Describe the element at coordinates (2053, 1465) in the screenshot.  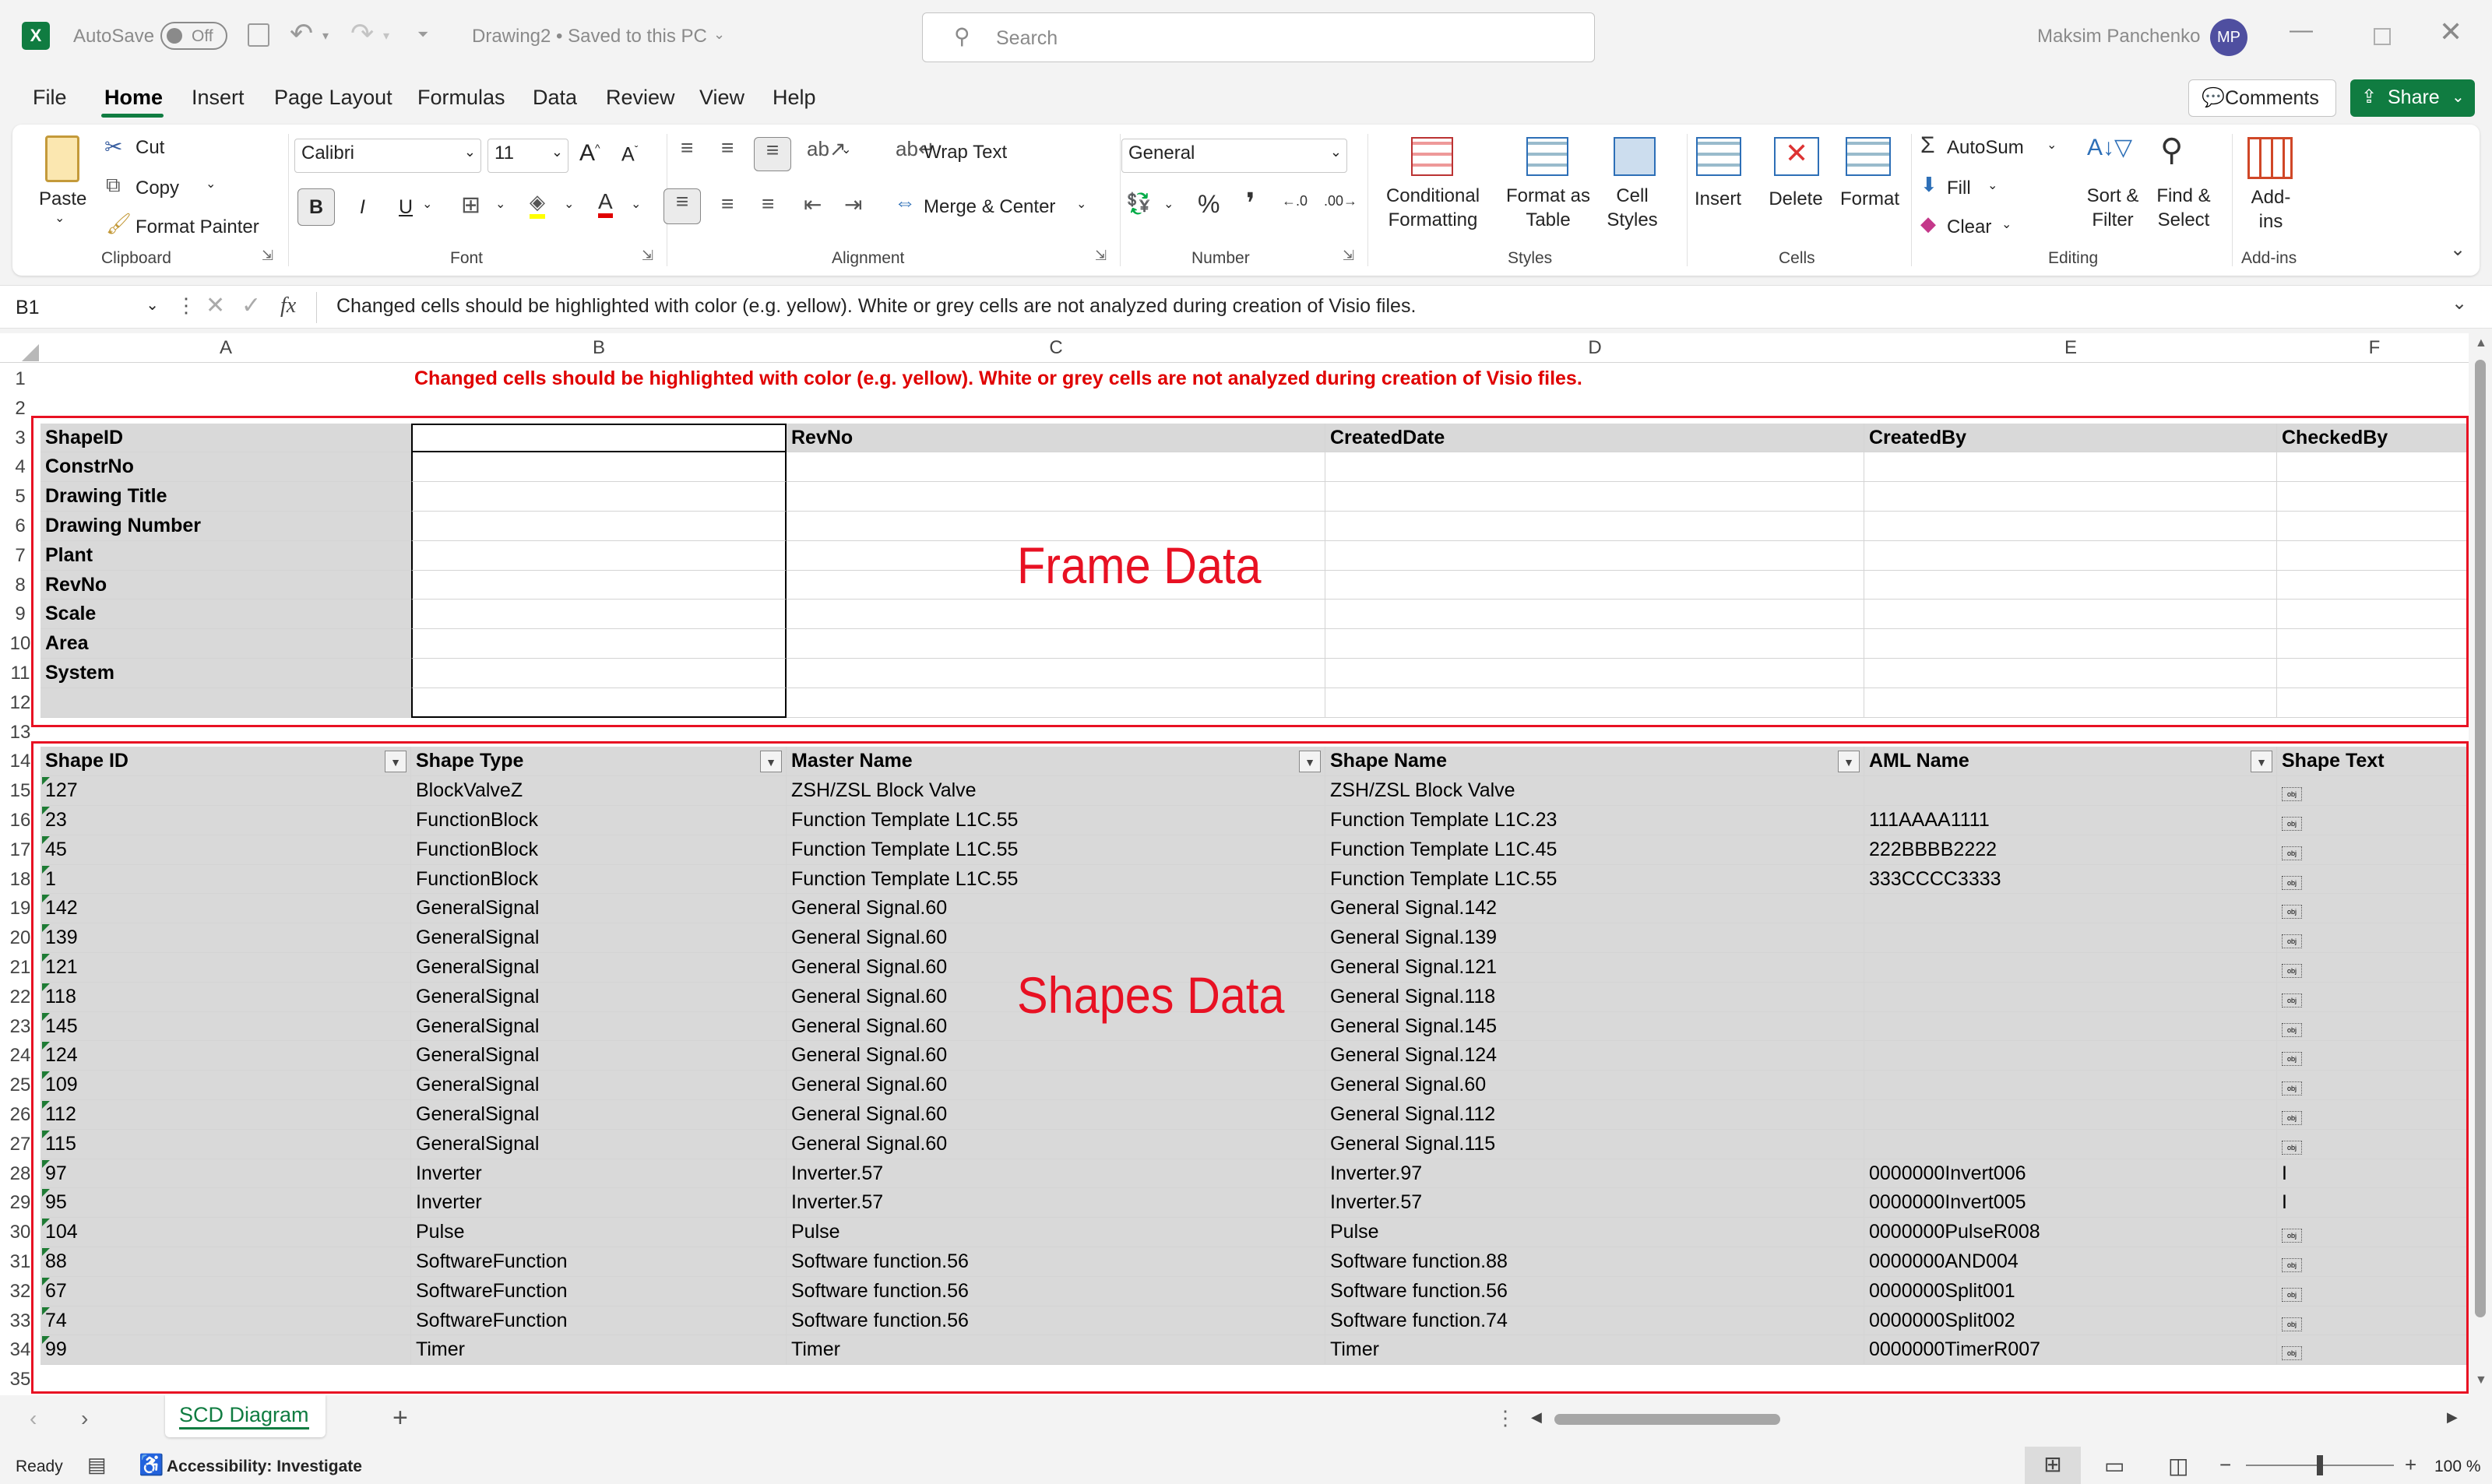
I see `normal-view-icon: ⊞` at that location.